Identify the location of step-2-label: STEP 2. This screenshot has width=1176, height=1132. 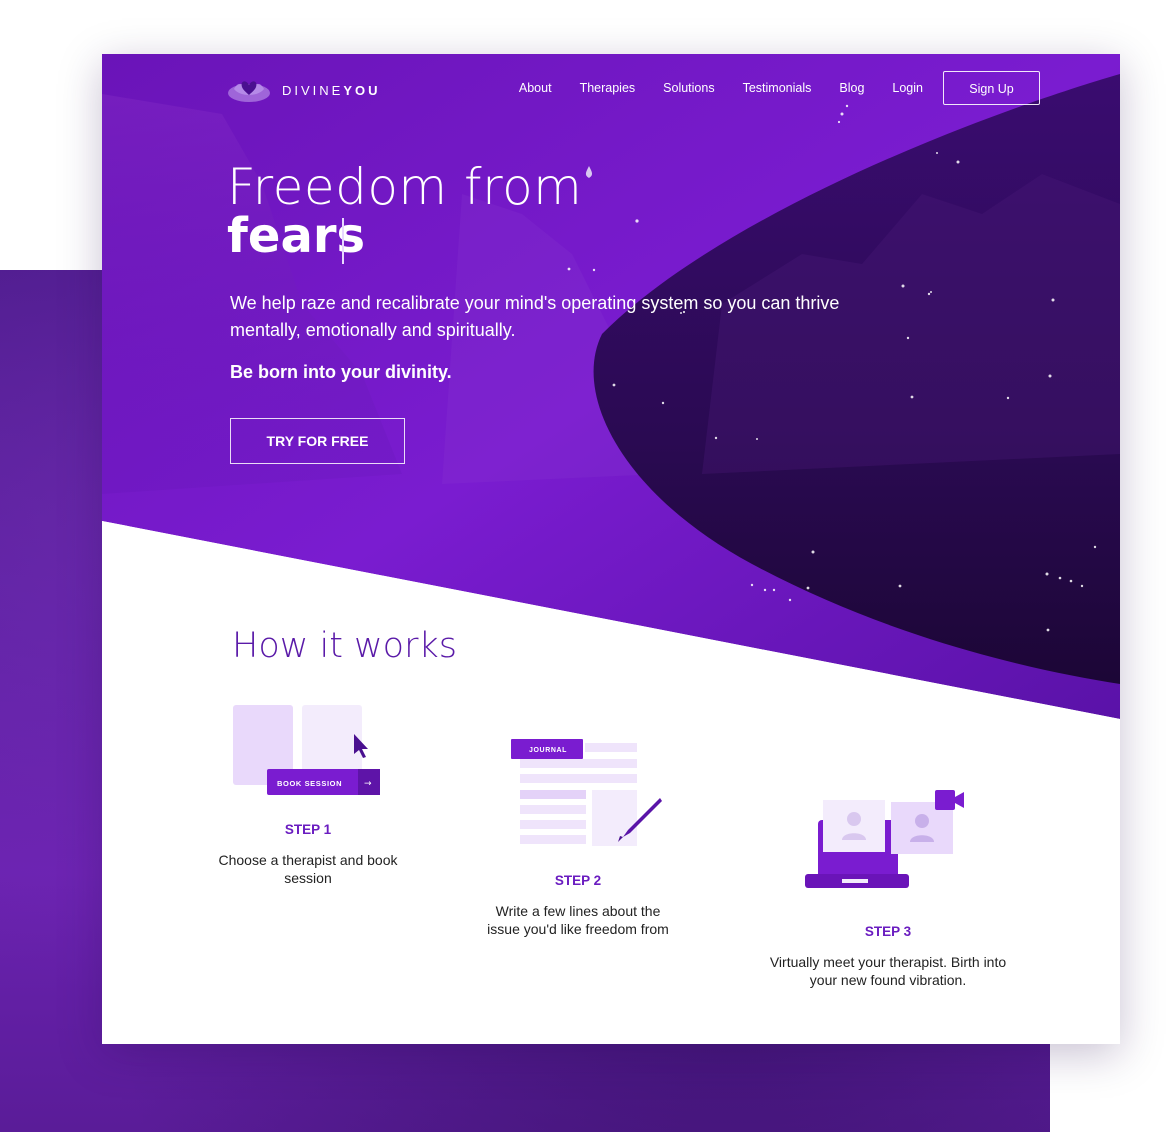
(578, 880).